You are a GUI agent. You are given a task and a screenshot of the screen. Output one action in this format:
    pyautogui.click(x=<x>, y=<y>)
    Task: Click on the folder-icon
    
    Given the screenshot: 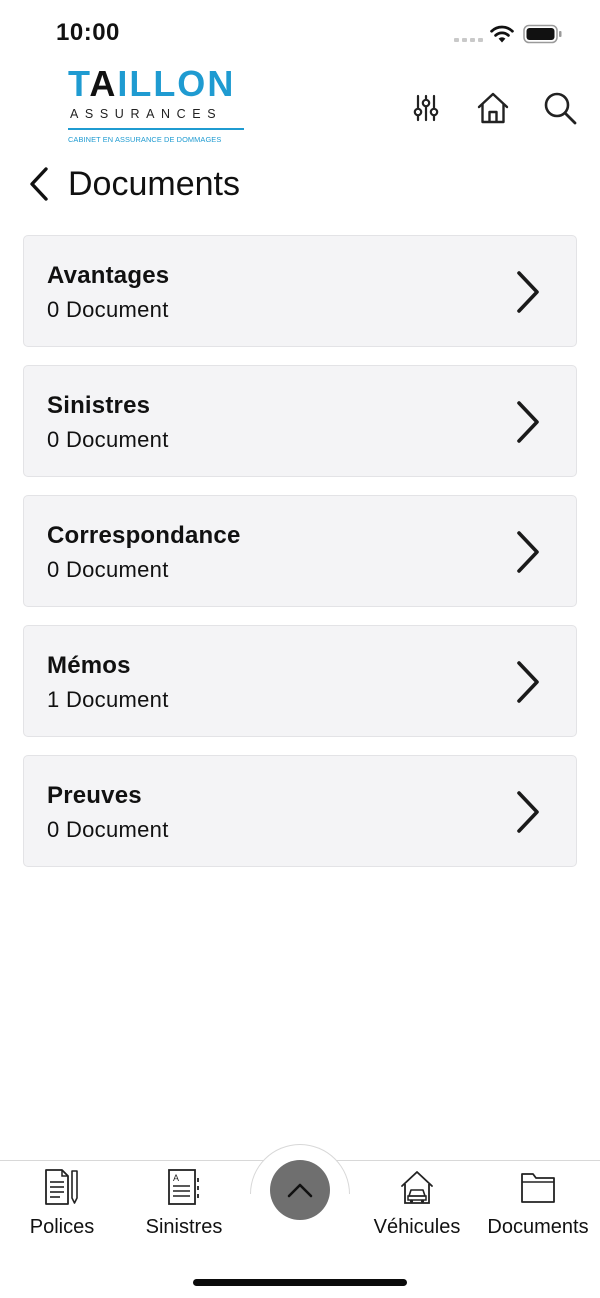 What is the action you would take?
    pyautogui.click(x=538, y=1188)
    